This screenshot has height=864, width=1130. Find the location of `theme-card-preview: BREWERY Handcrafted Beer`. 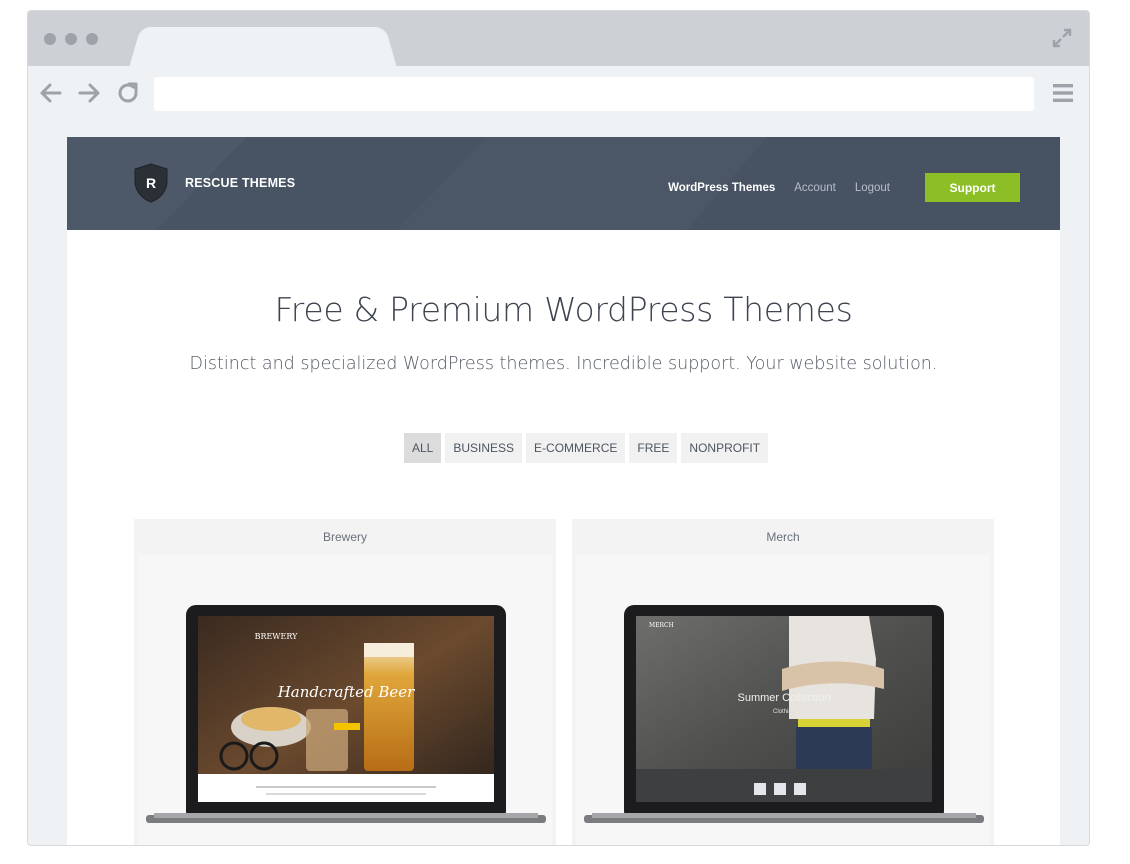

theme-card-preview: BREWERY Handcrafted Beer is located at coordinates (345, 700).